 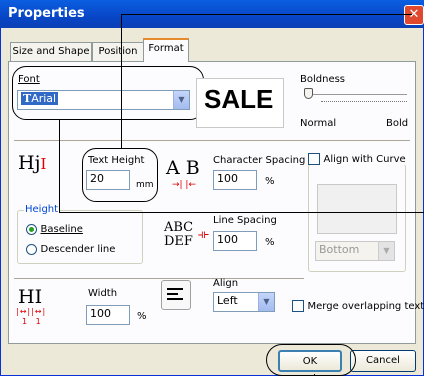 What do you see at coordinates (175, 289) in the screenshot?
I see `align-left-icon` at bounding box center [175, 289].